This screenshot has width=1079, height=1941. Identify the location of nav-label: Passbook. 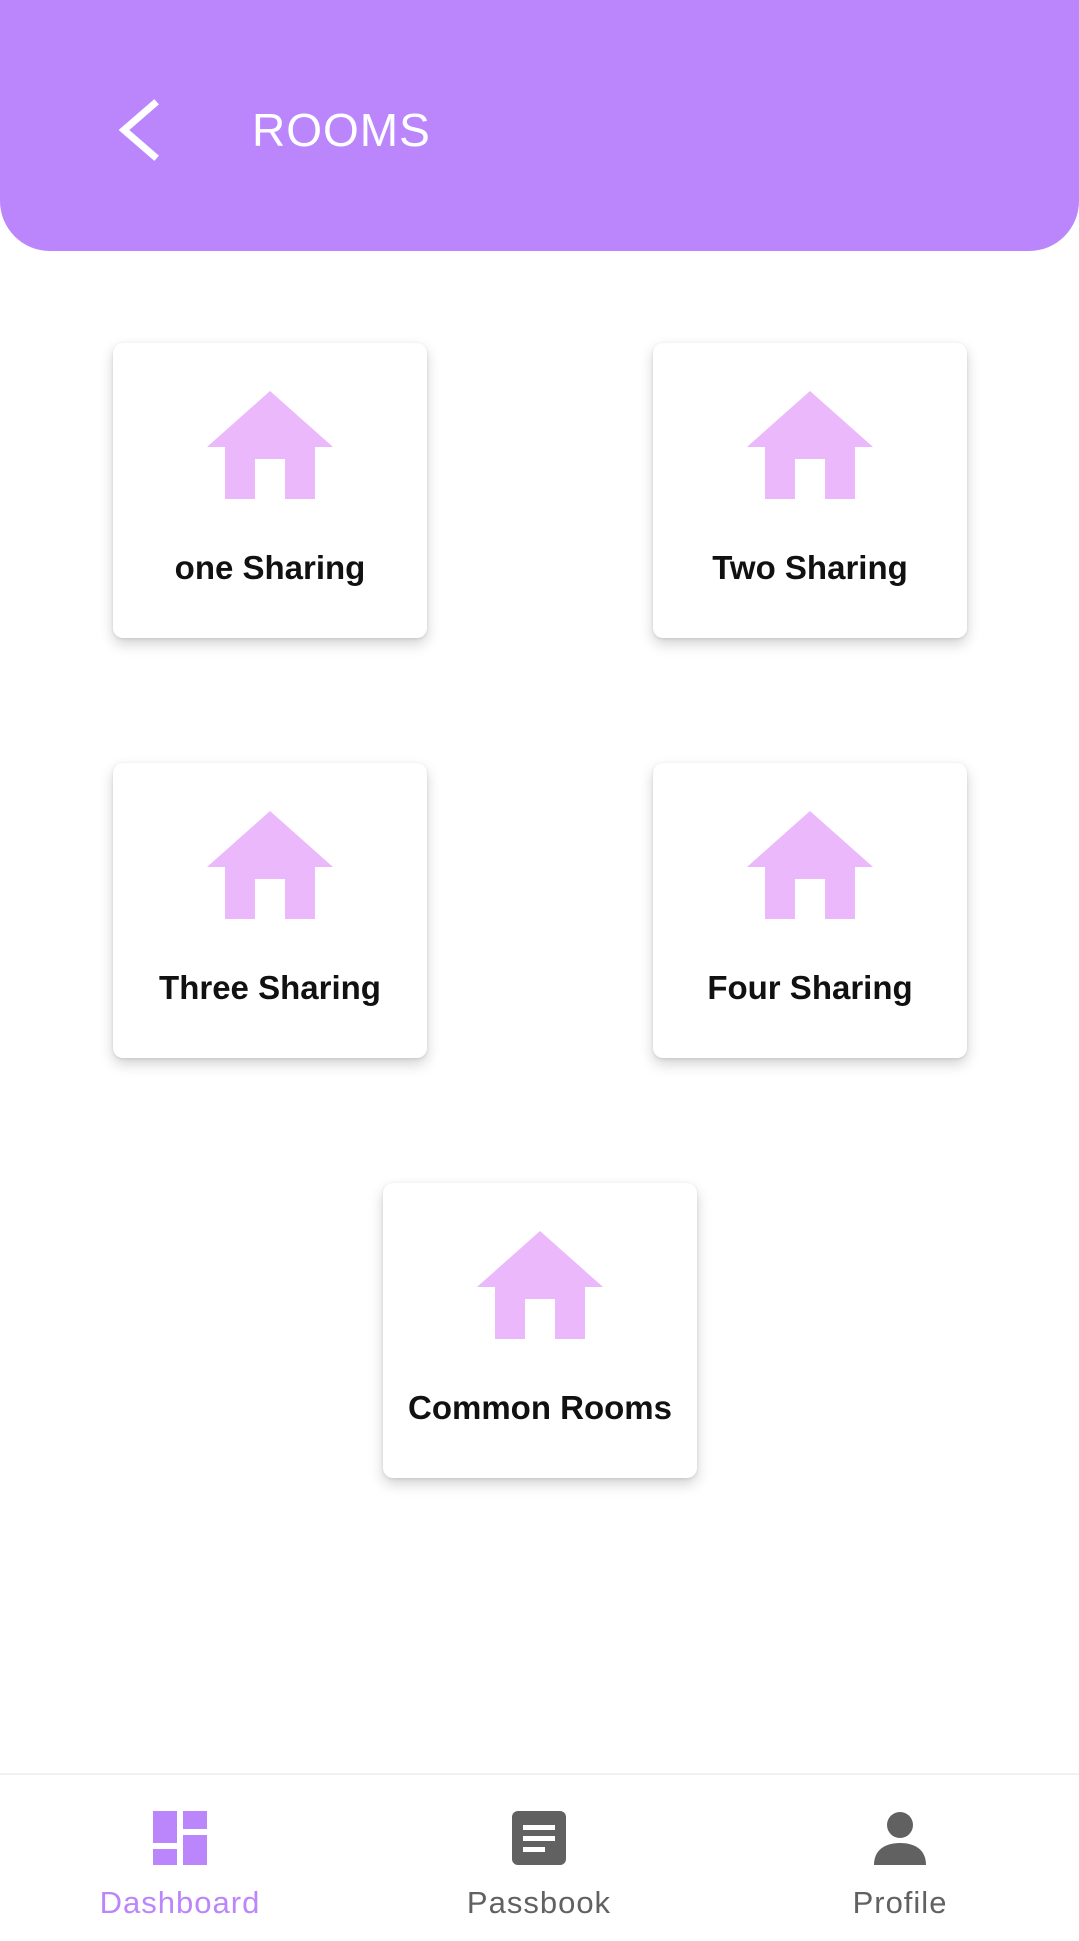
(539, 1902).